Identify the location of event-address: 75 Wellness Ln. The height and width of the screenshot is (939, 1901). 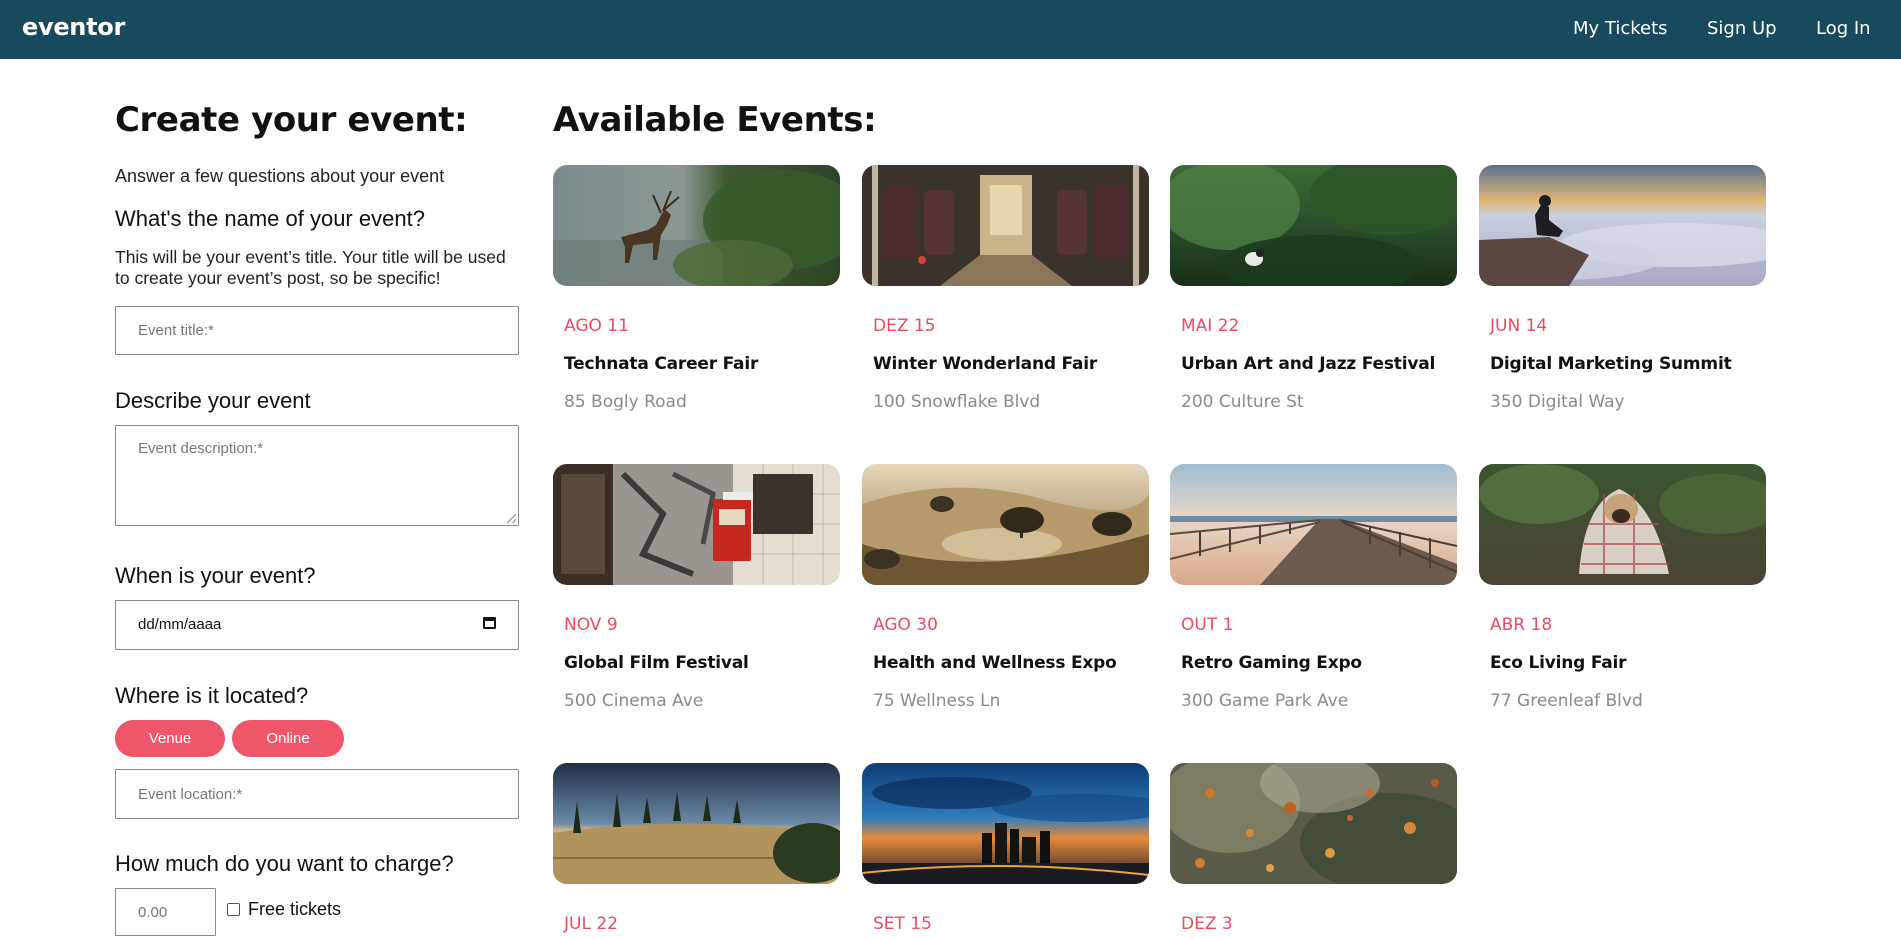
(937, 701).